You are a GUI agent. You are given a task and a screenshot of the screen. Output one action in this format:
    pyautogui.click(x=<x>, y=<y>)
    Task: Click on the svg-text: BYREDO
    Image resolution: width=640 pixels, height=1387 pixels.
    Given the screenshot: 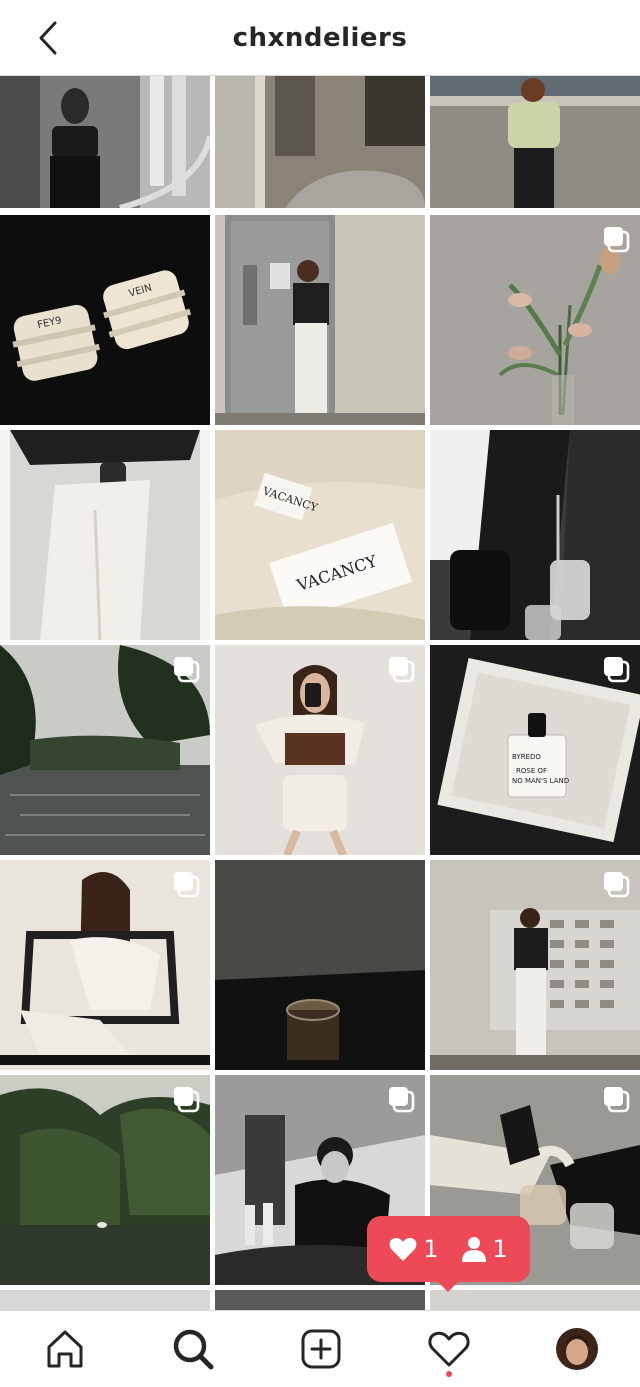 What is the action you would take?
    pyautogui.click(x=526, y=757)
    